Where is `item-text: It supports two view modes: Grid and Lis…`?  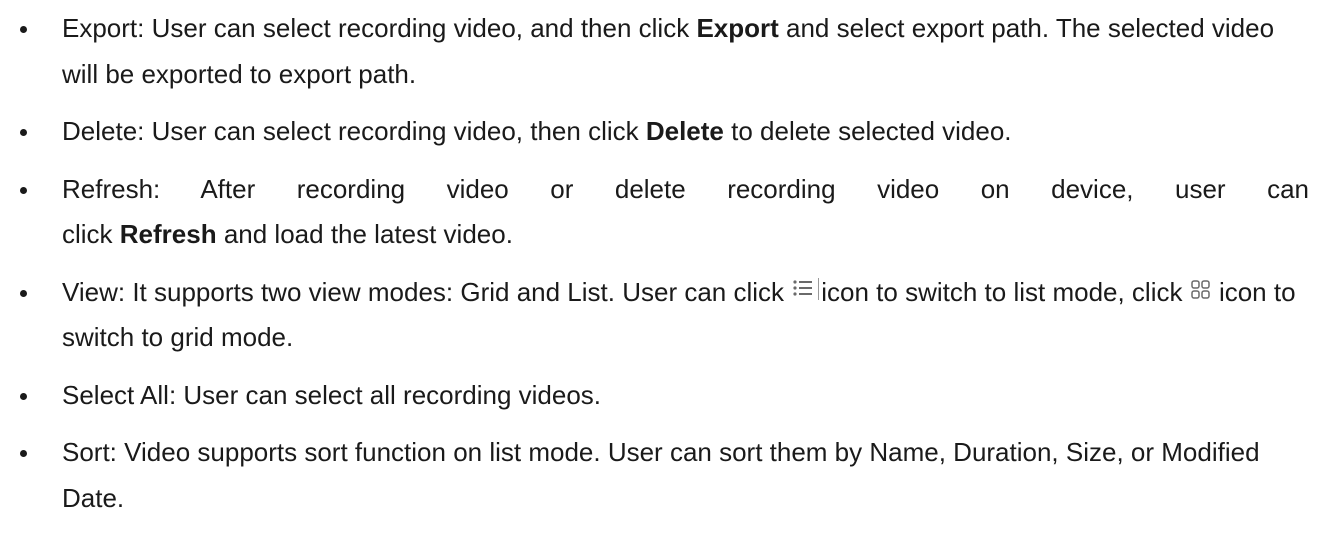 item-text: It supports two view modes: Grid and Lis… is located at coordinates (458, 291).